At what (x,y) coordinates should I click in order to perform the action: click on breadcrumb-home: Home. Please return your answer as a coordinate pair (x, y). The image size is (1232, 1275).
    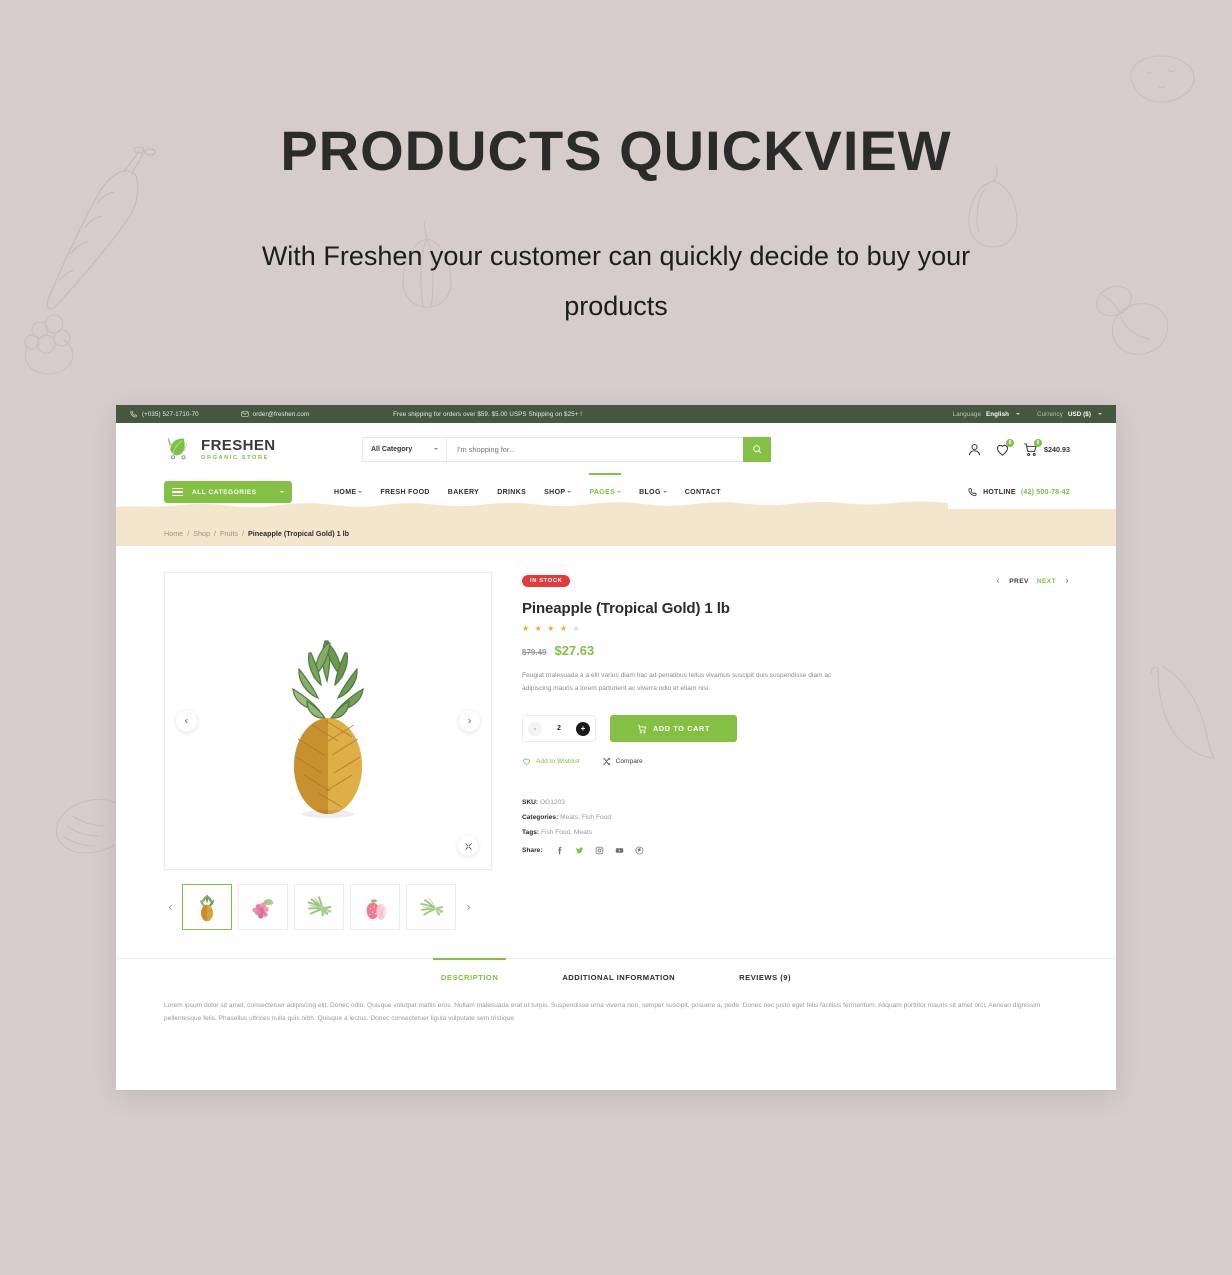
    Looking at the image, I should click on (173, 533).